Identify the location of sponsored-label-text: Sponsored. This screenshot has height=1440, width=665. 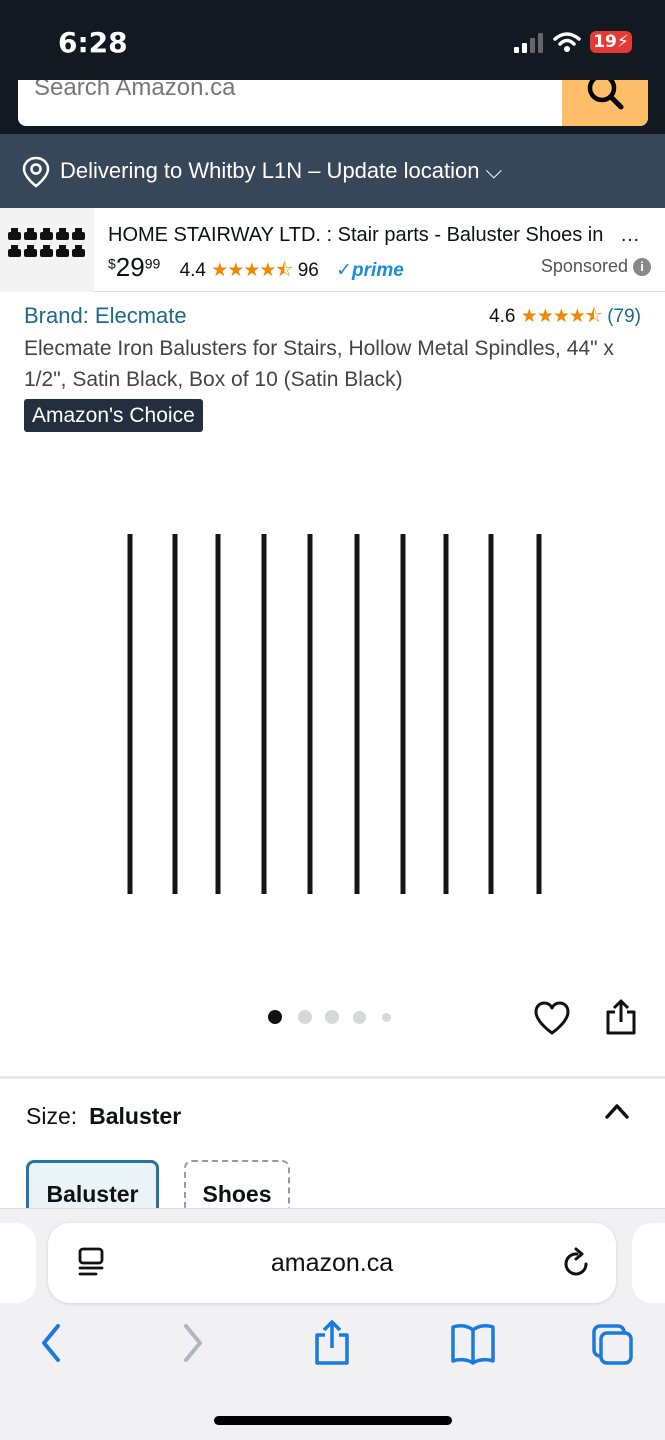
(584, 266).